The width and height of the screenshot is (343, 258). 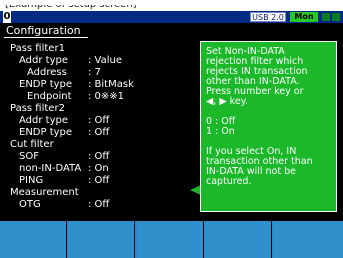 I want to click on setting-value-endp-type-1: : BitMask, so click(x=111, y=85).